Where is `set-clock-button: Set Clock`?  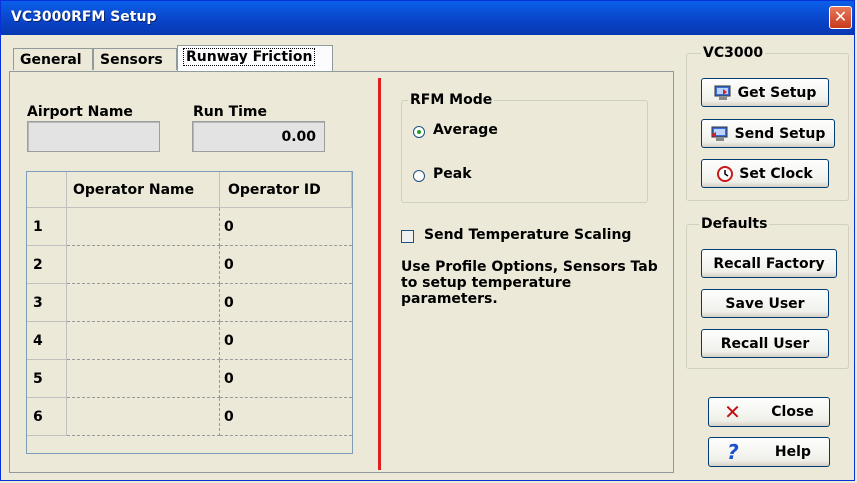
set-clock-button: Set Clock is located at coordinates (765, 173).